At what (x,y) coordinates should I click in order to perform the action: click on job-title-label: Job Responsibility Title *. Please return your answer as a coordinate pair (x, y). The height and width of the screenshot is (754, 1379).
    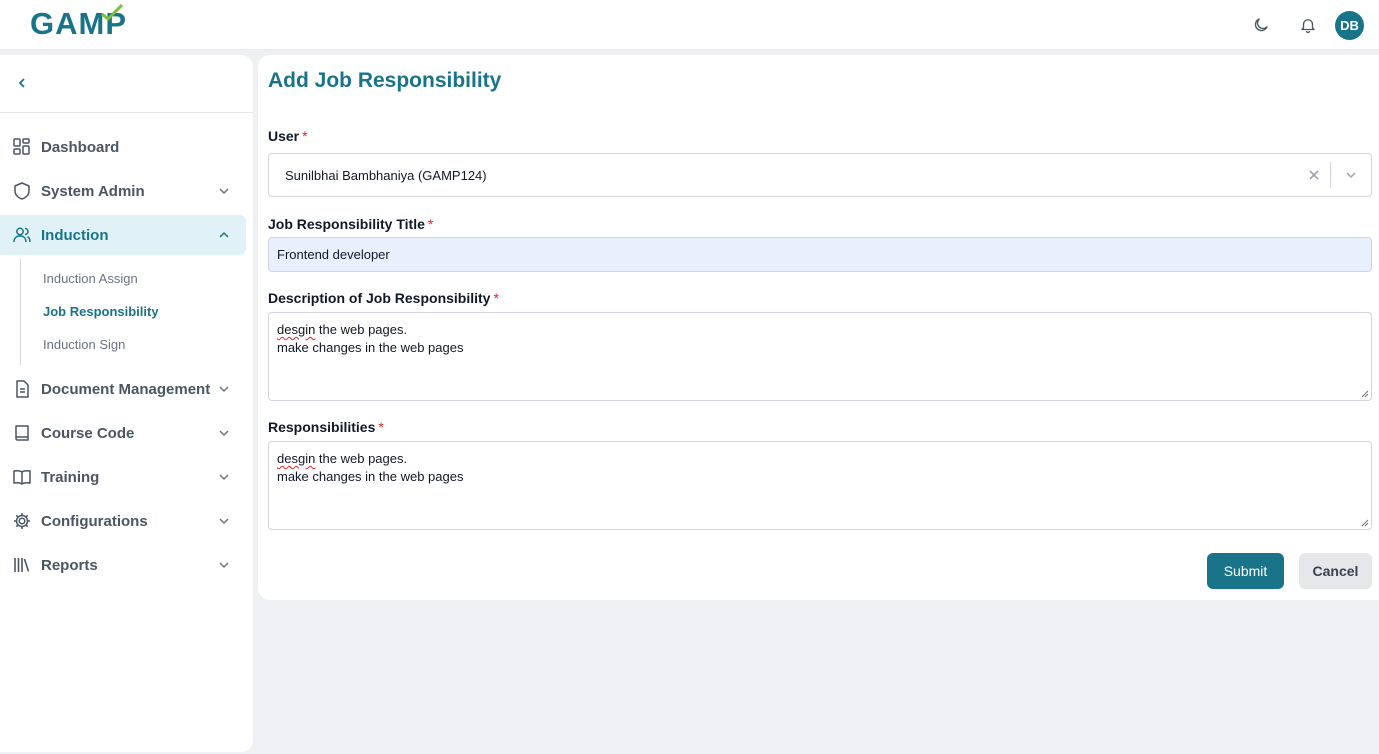
    Looking at the image, I should click on (350, 224).